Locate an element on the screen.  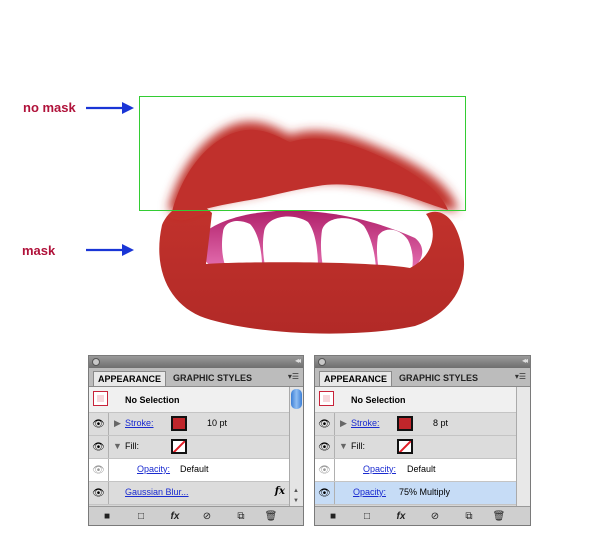
opacity-row-selected: 👁 Opacity: 75% Multiply is located at coordinates (415, 493).